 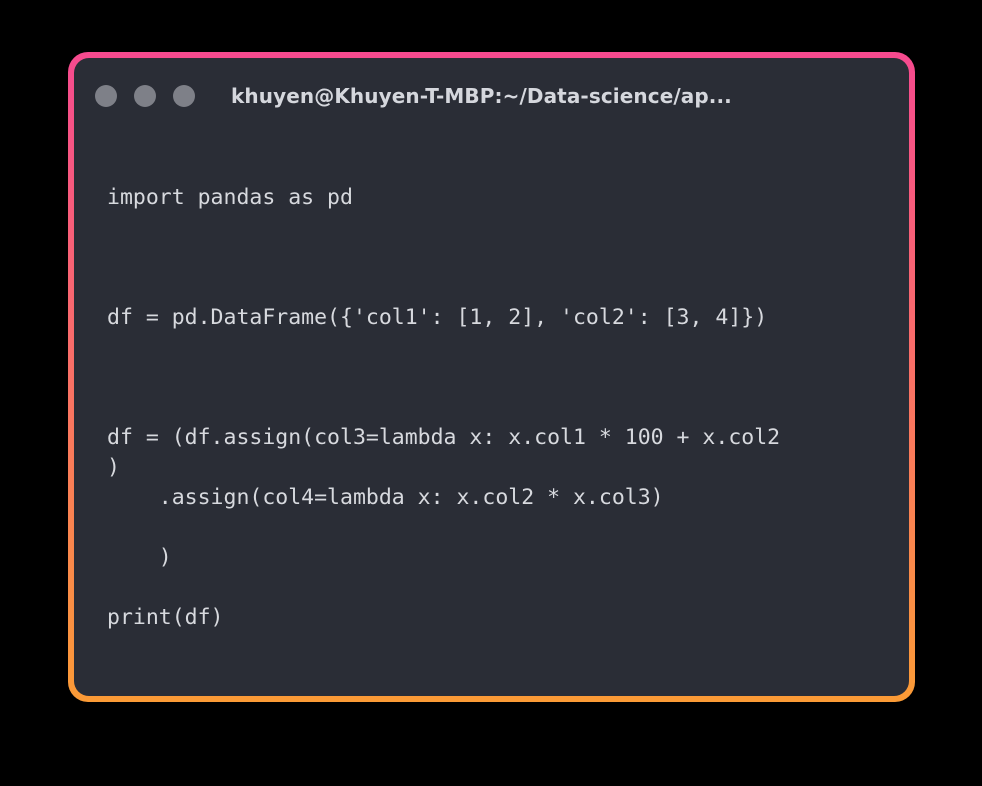 I want to click on close-window-button, so click(x=106, y=96).